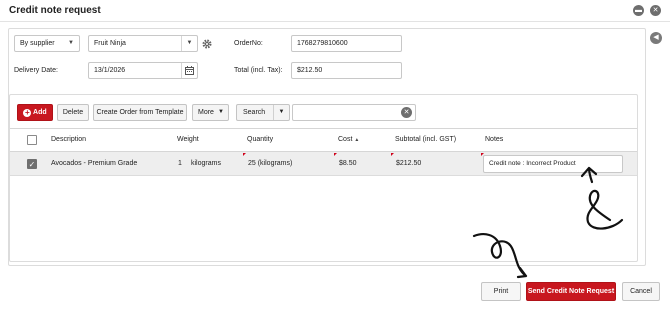 This screenshot has width=670, height=311. What do you see at coordinates (270, 163) in the screenshot?
I see `row-quantity: 25 (kilograms)` at bounding box center [270, 163].